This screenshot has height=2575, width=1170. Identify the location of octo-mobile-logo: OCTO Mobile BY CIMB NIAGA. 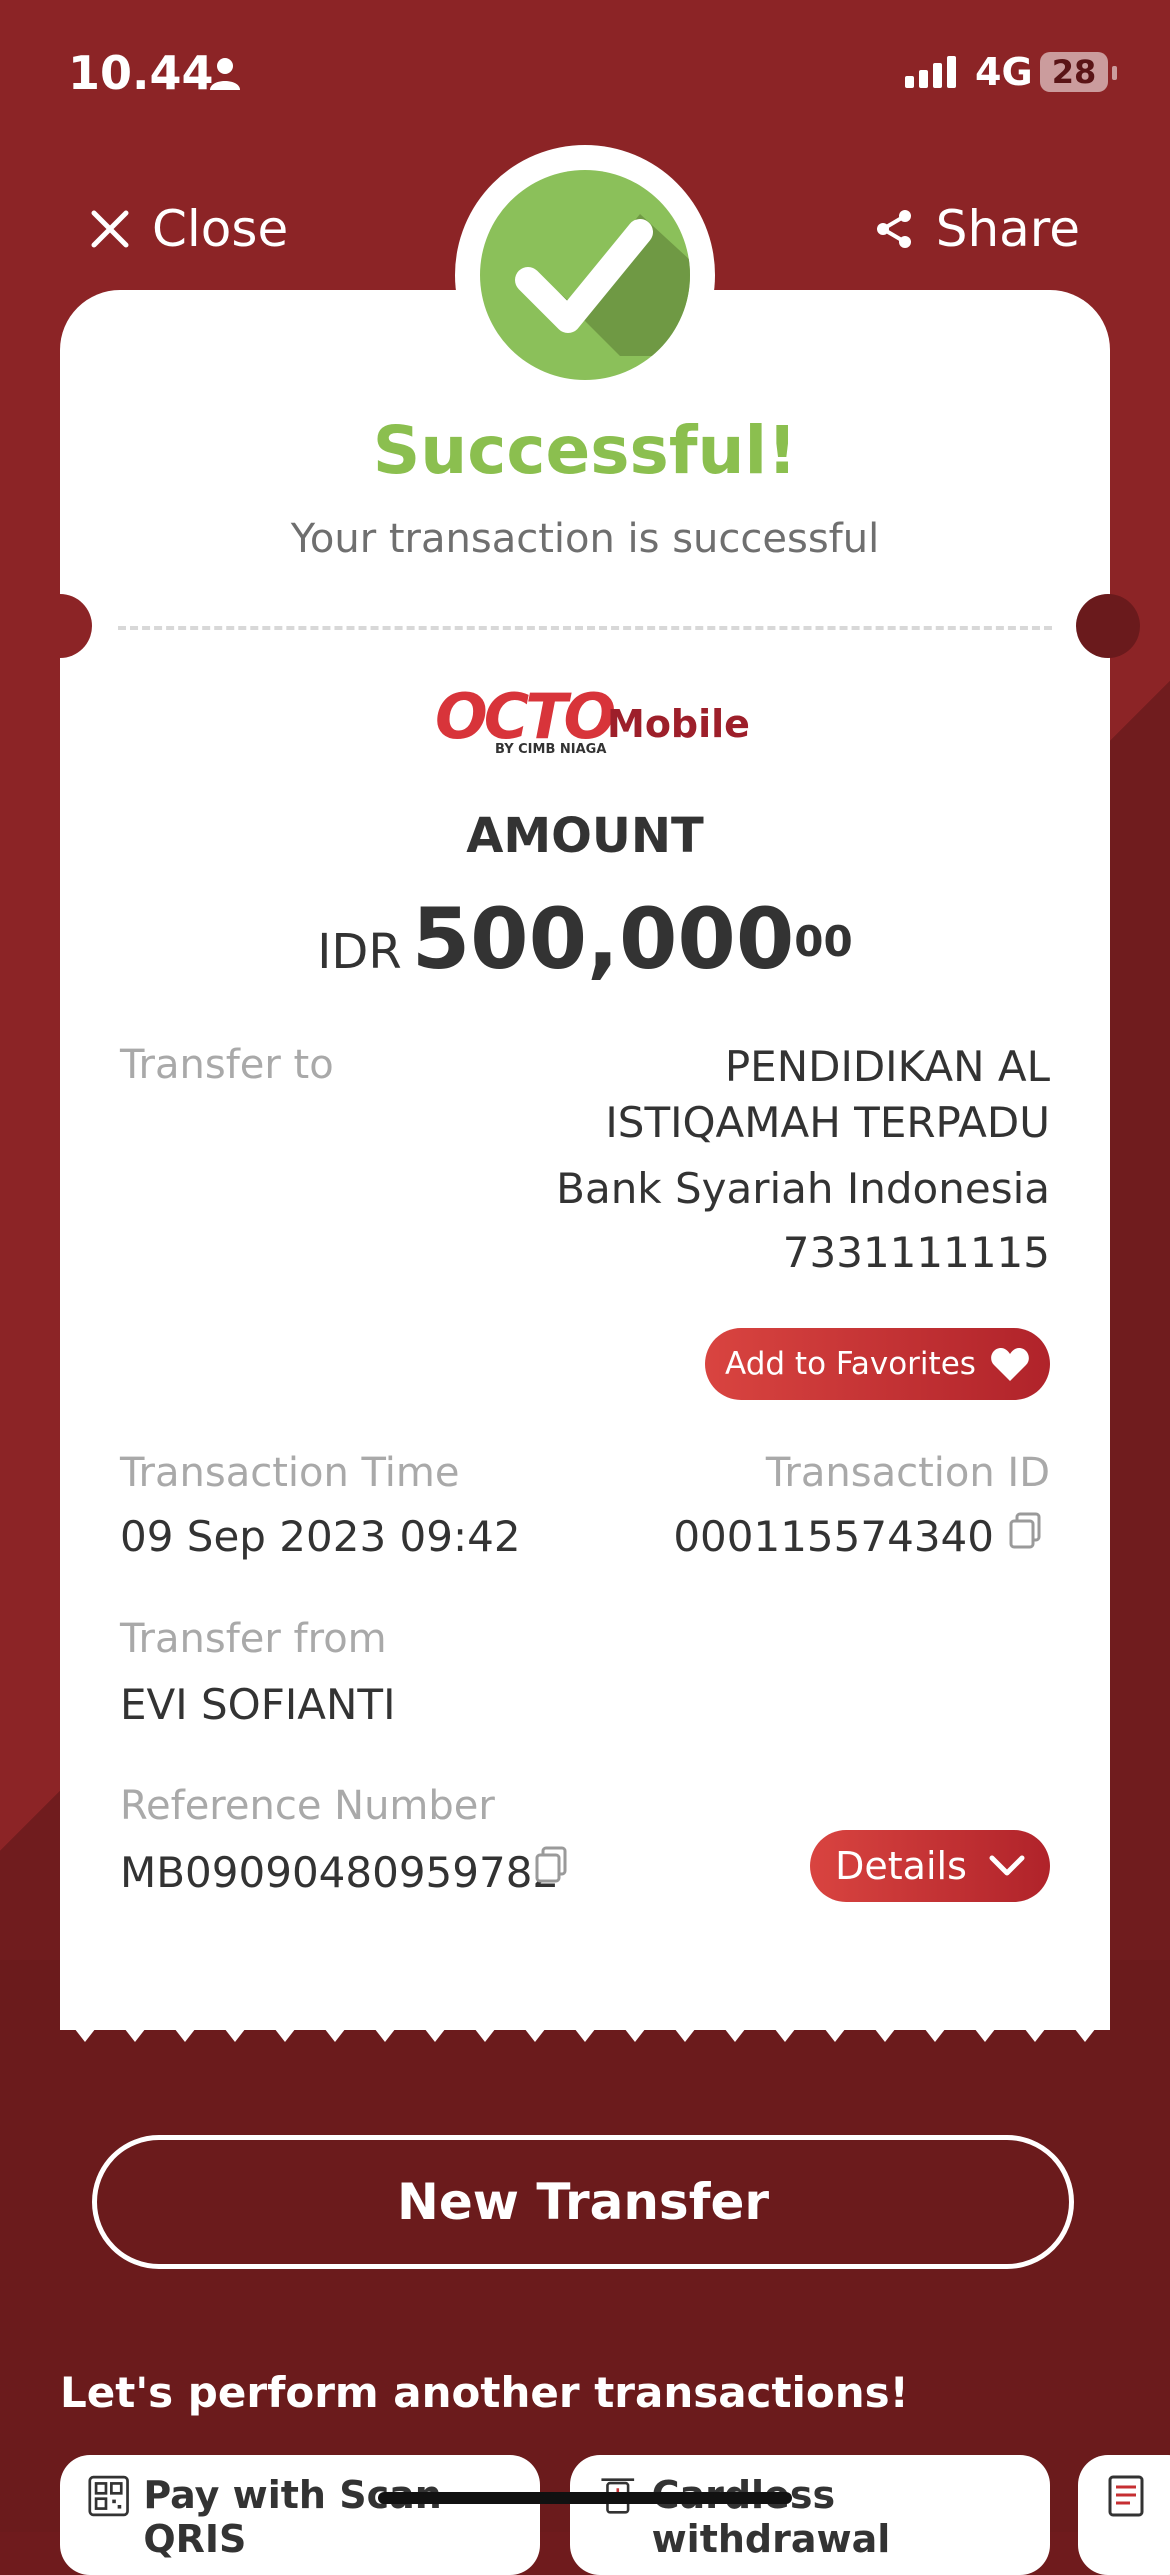
(592, 718).